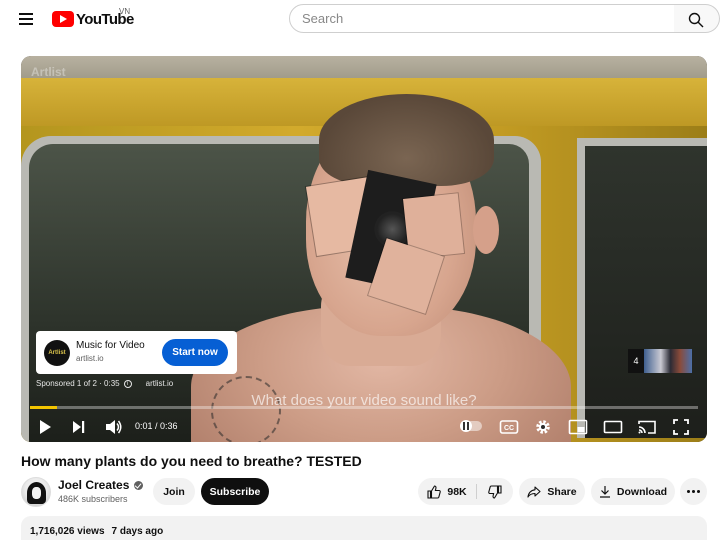  Describe the element at coordinates (578, 427) in the screenshot. I see `miniplayer-icon` at that location.